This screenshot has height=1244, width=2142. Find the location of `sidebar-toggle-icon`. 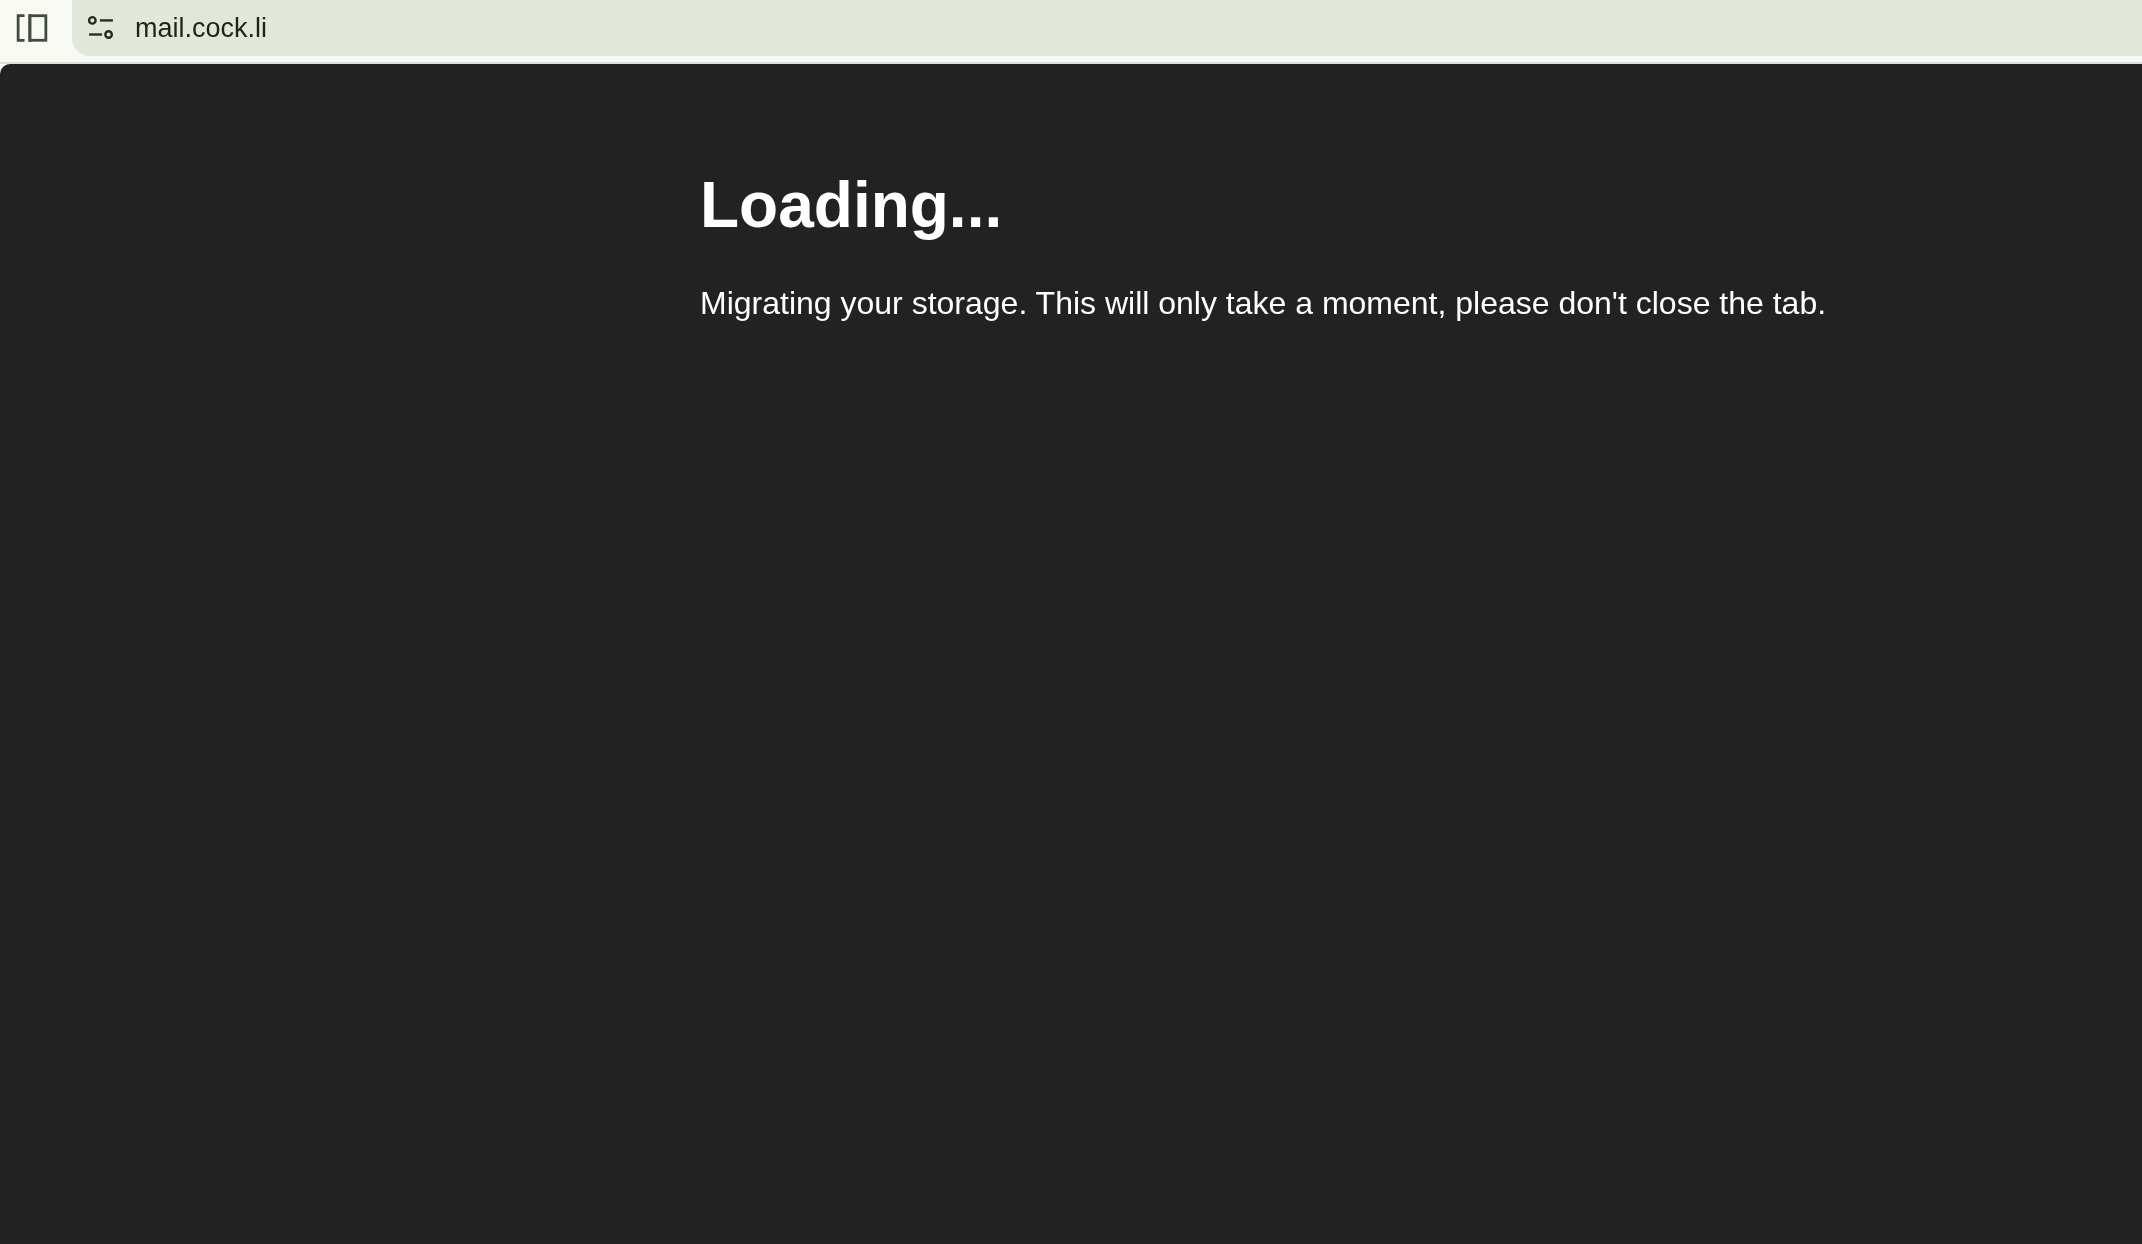

sidebar-toggle-icon is located at coordinates (32, 28).